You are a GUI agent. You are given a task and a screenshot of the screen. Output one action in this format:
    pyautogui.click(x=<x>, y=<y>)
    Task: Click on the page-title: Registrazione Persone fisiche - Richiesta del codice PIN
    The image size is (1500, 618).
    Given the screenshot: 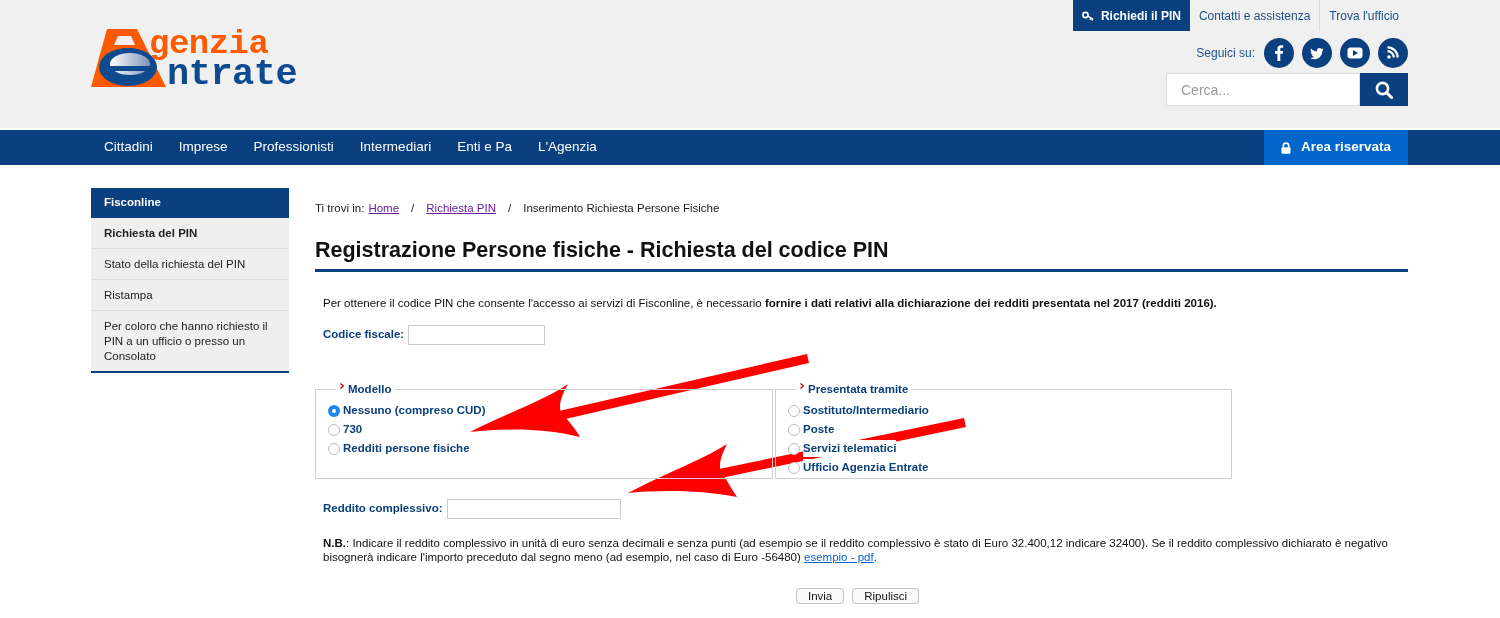 What is the action you would take?
    pyautogui.click(x=602, y=250)
    